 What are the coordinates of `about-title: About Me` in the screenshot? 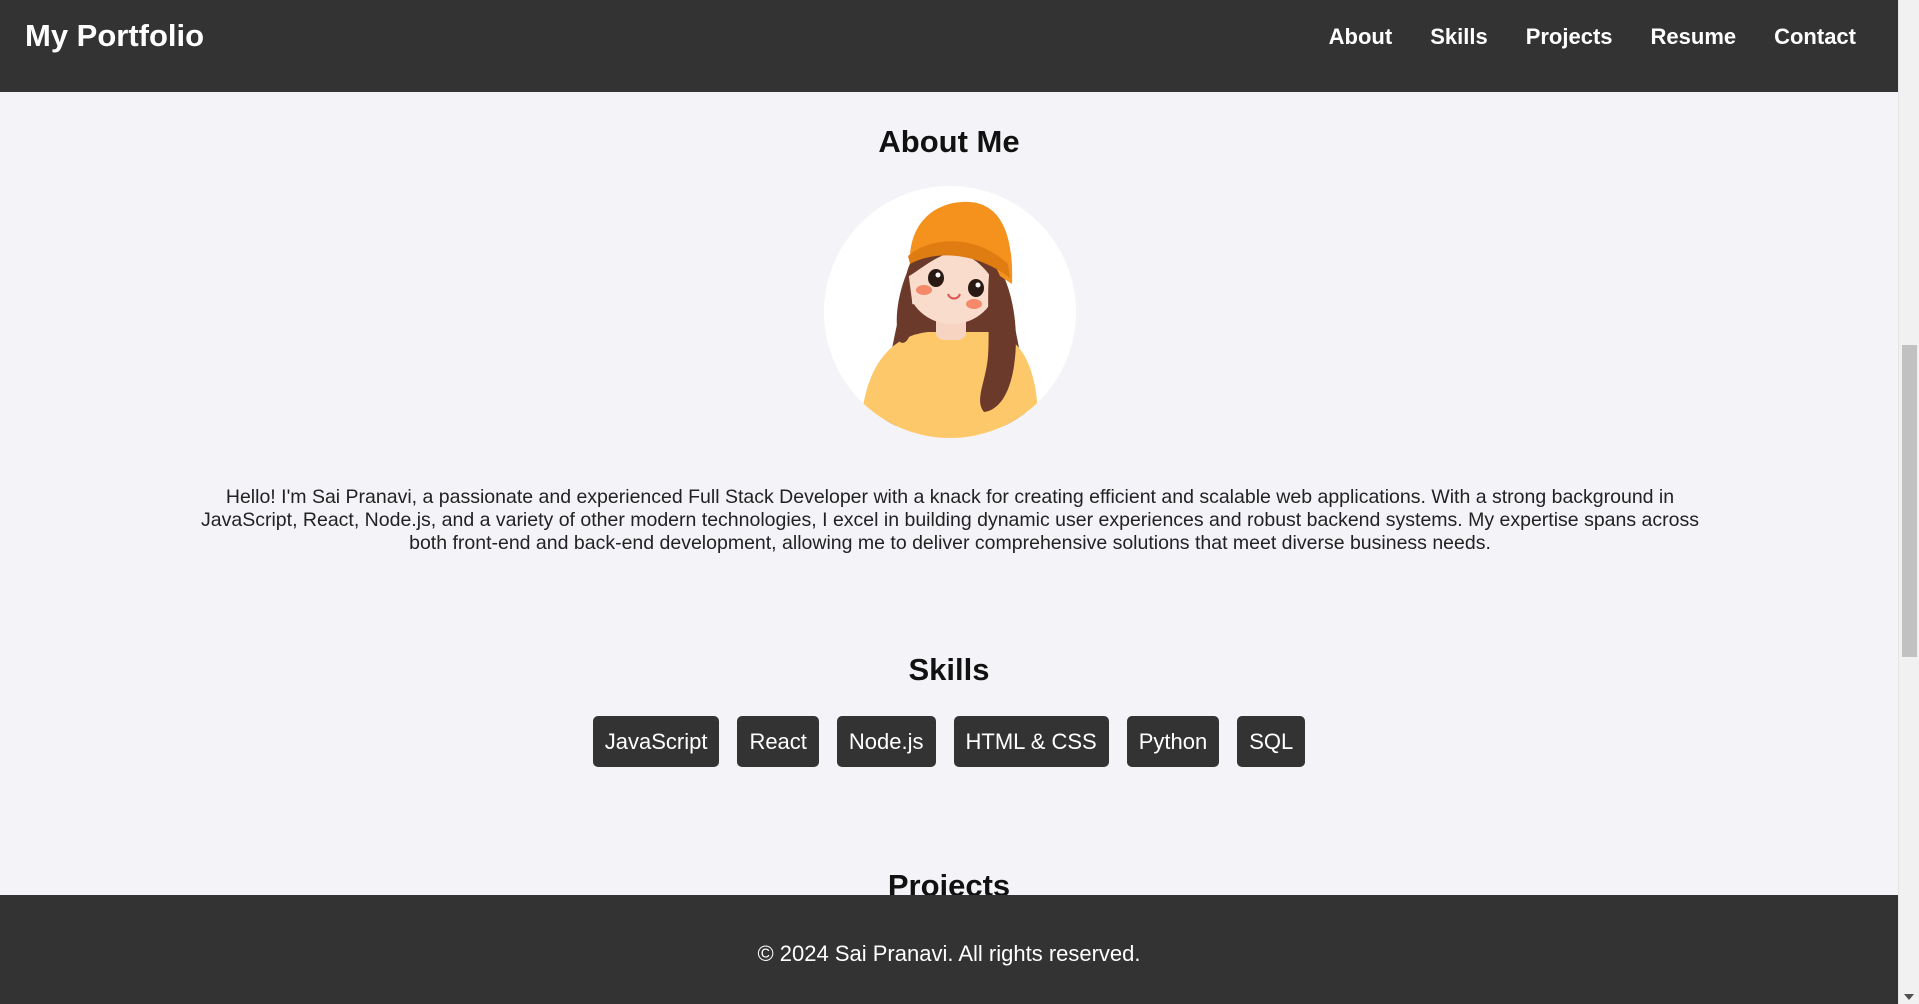 It's located at (949, 141).